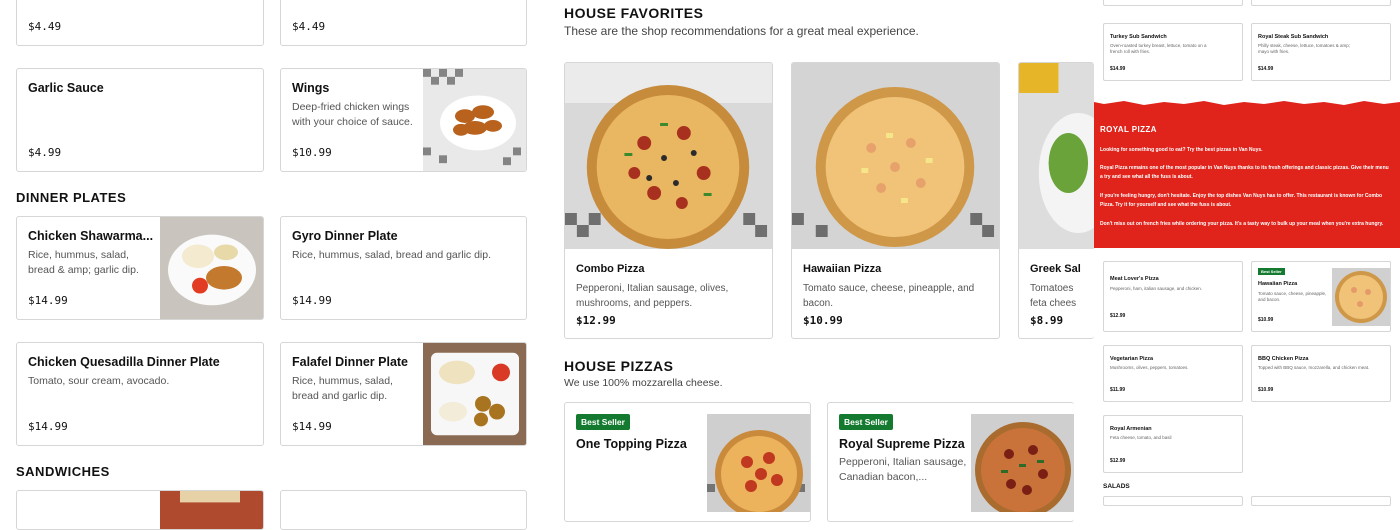 The height and width of the screenshot is (530, 1400). I want to click on item-title: Royal Supreme Pizza, so click(902, 444).